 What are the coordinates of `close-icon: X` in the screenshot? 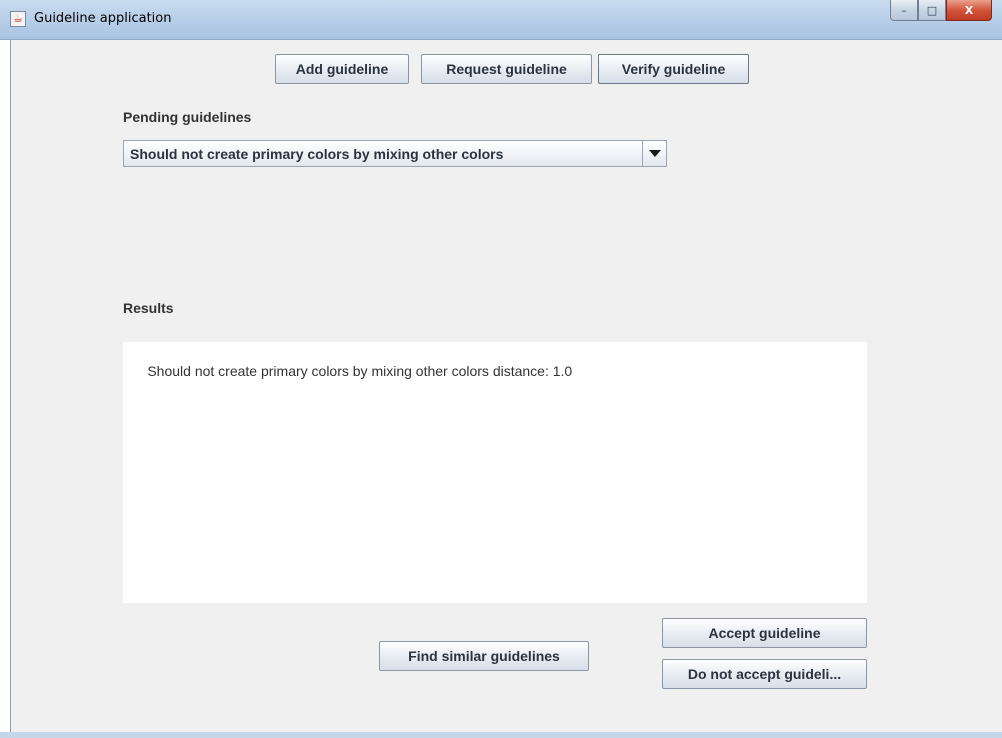 It's located at (969, 10).